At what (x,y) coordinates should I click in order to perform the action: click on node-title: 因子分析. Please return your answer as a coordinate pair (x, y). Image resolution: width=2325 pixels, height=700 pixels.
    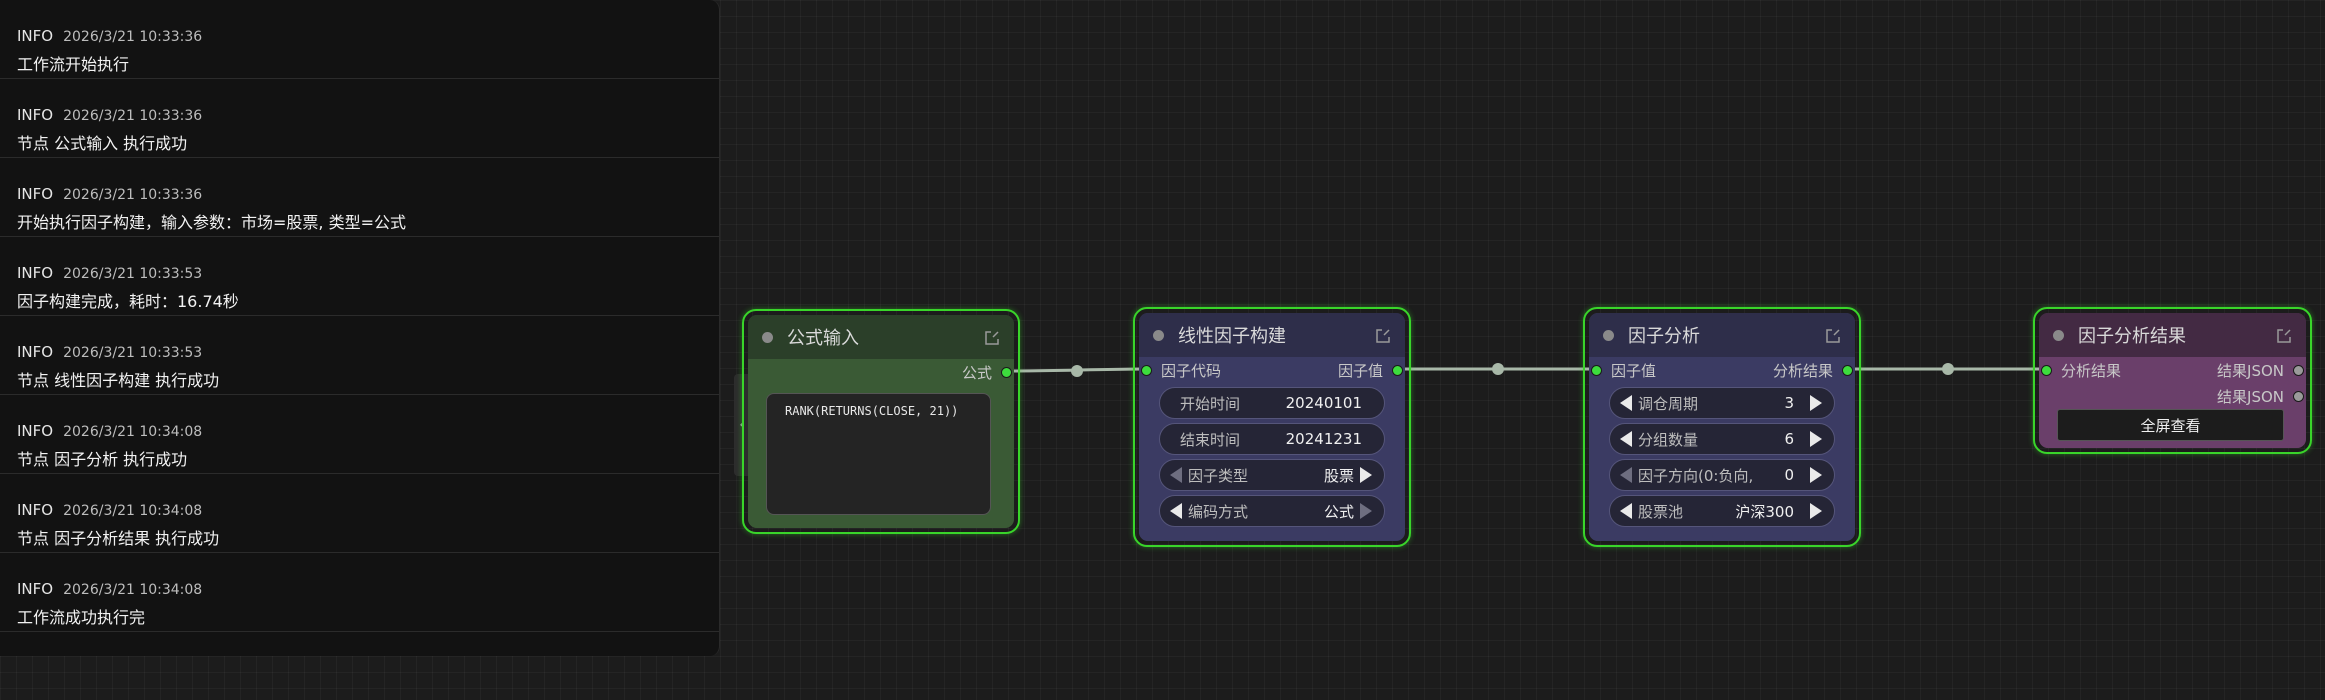
    Looking at the image, I should click on (1664, 336).